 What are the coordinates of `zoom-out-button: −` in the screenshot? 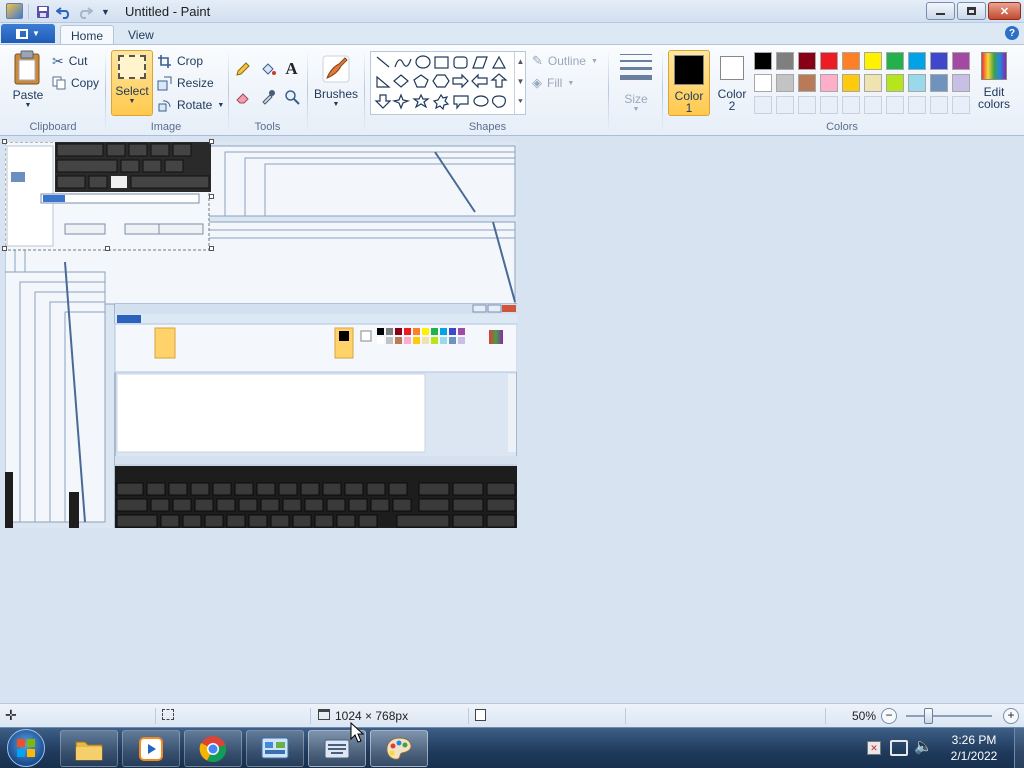 It's located at (889, 716).